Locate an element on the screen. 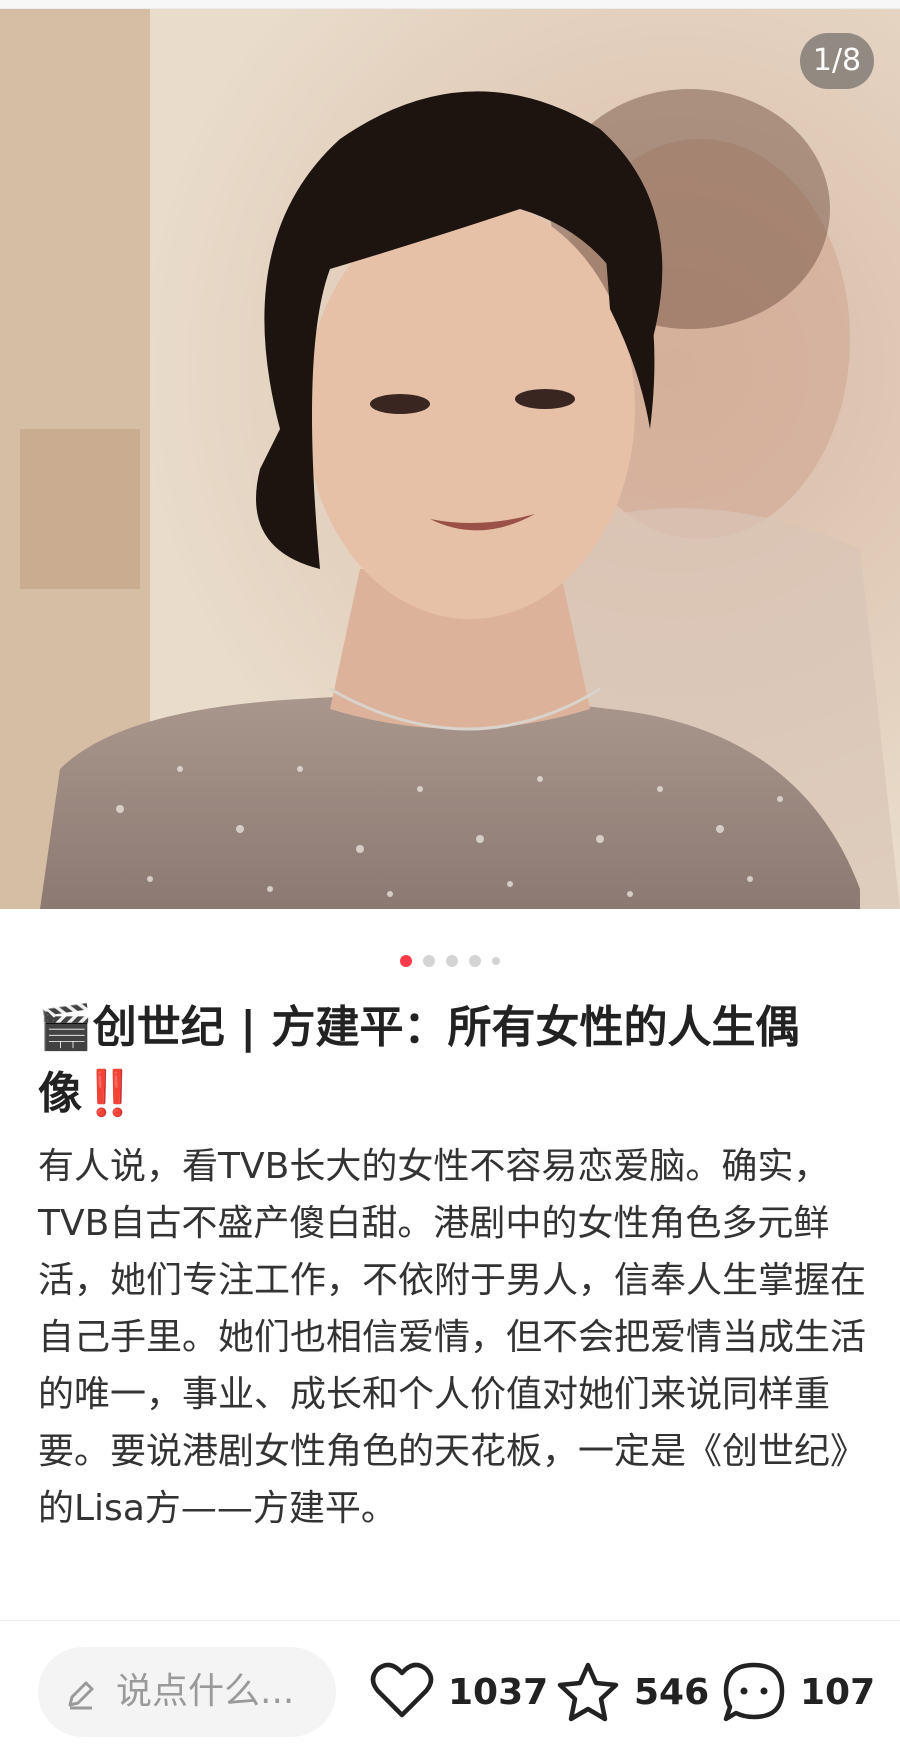 The height and width of the screenshot is (1761, 900). post-title: 🎬创世纪 | 方建平：所有女性的人生偶像‼️ is located at coordinates (453, 1061).